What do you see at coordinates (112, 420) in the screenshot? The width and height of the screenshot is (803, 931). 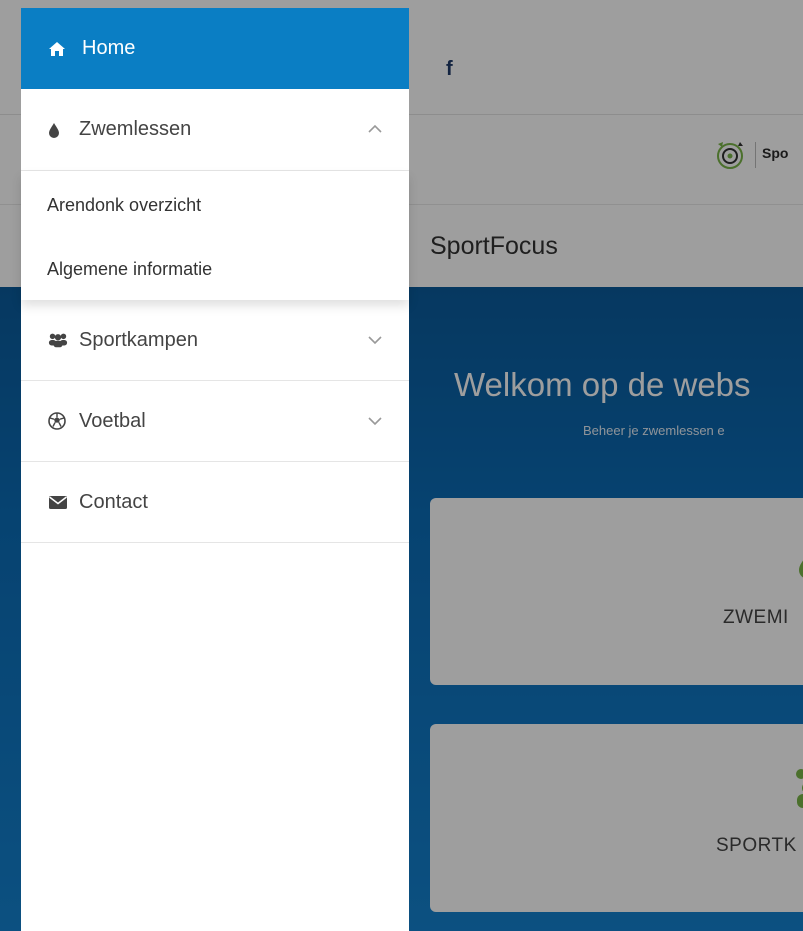 I see `sidebar-item-label: Voetbal` at bounding box center [112, 420].